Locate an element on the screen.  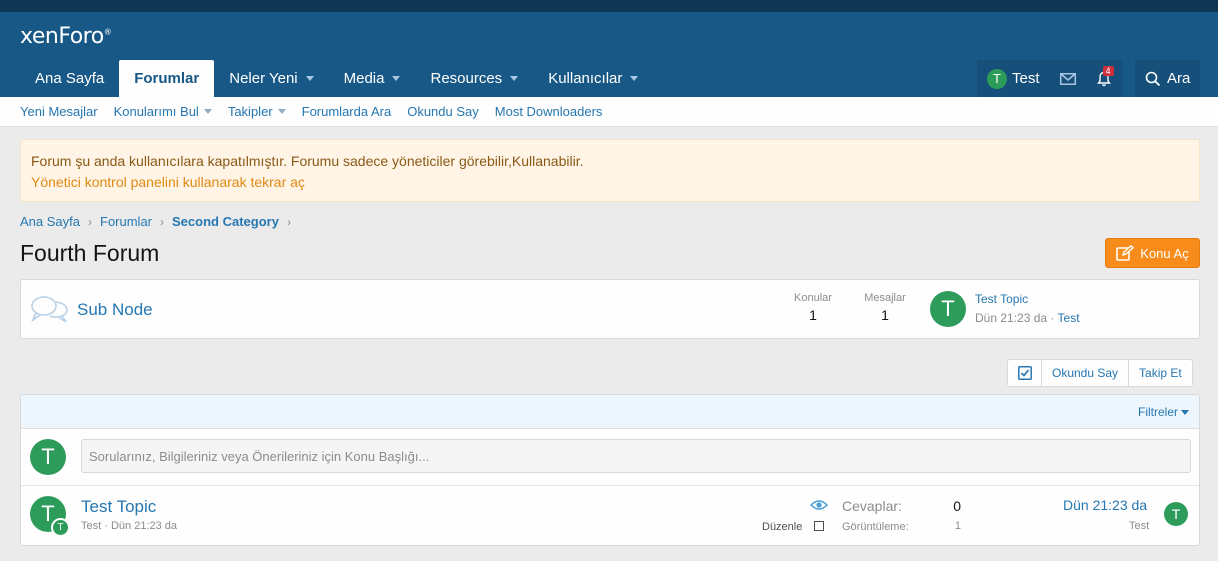
thread-date: Dün 21:23 da is located at coordinates (144, 526).